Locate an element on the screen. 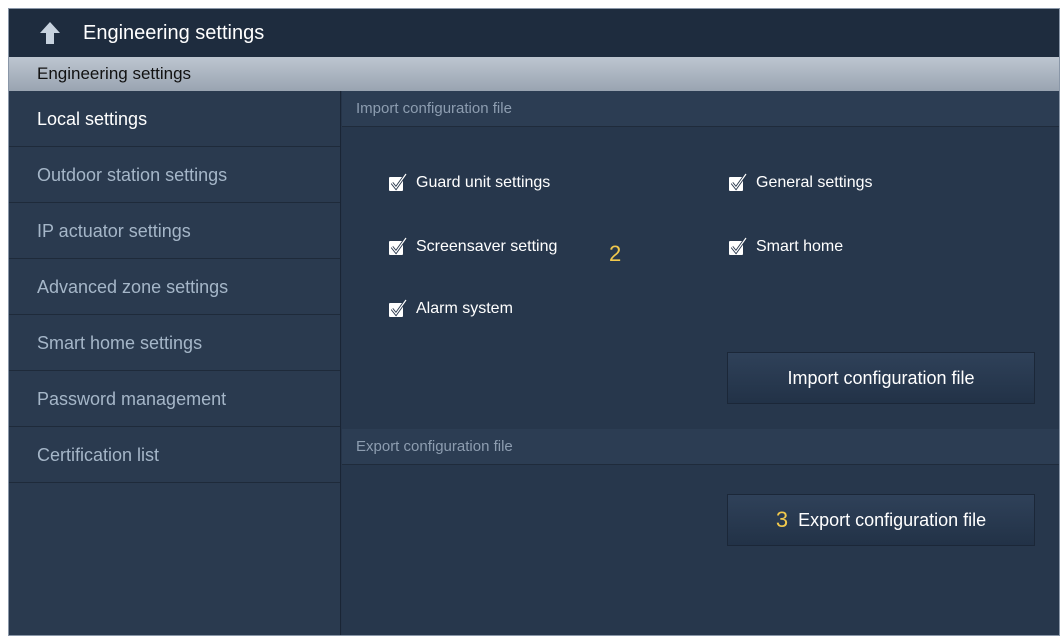 The image size is (1064, 640). sidebar-item-password-management: Password management is located at coordinates (174, 399).